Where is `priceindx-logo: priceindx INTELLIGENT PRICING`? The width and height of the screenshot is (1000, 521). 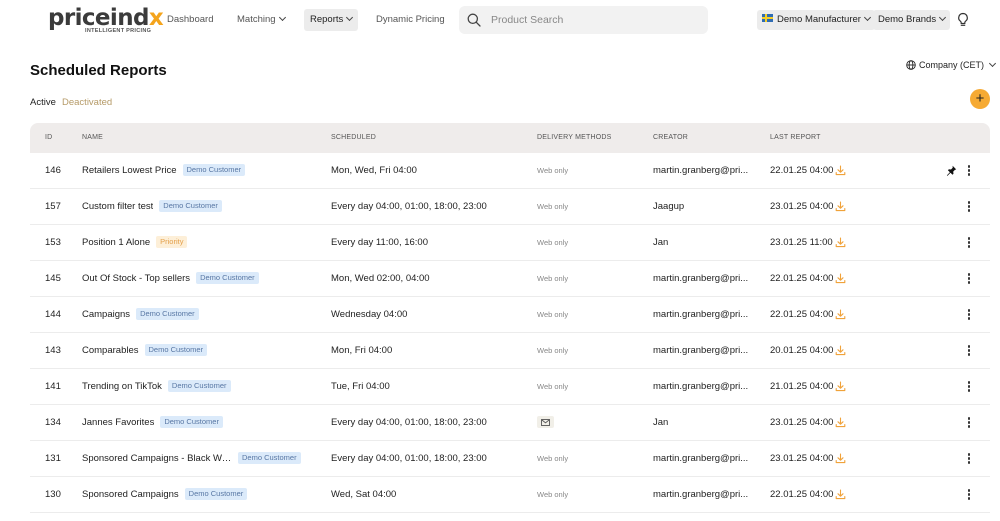
priceindx-logo: priceindx INTELLIGENT PRICING is located at coordinates (106, 21).